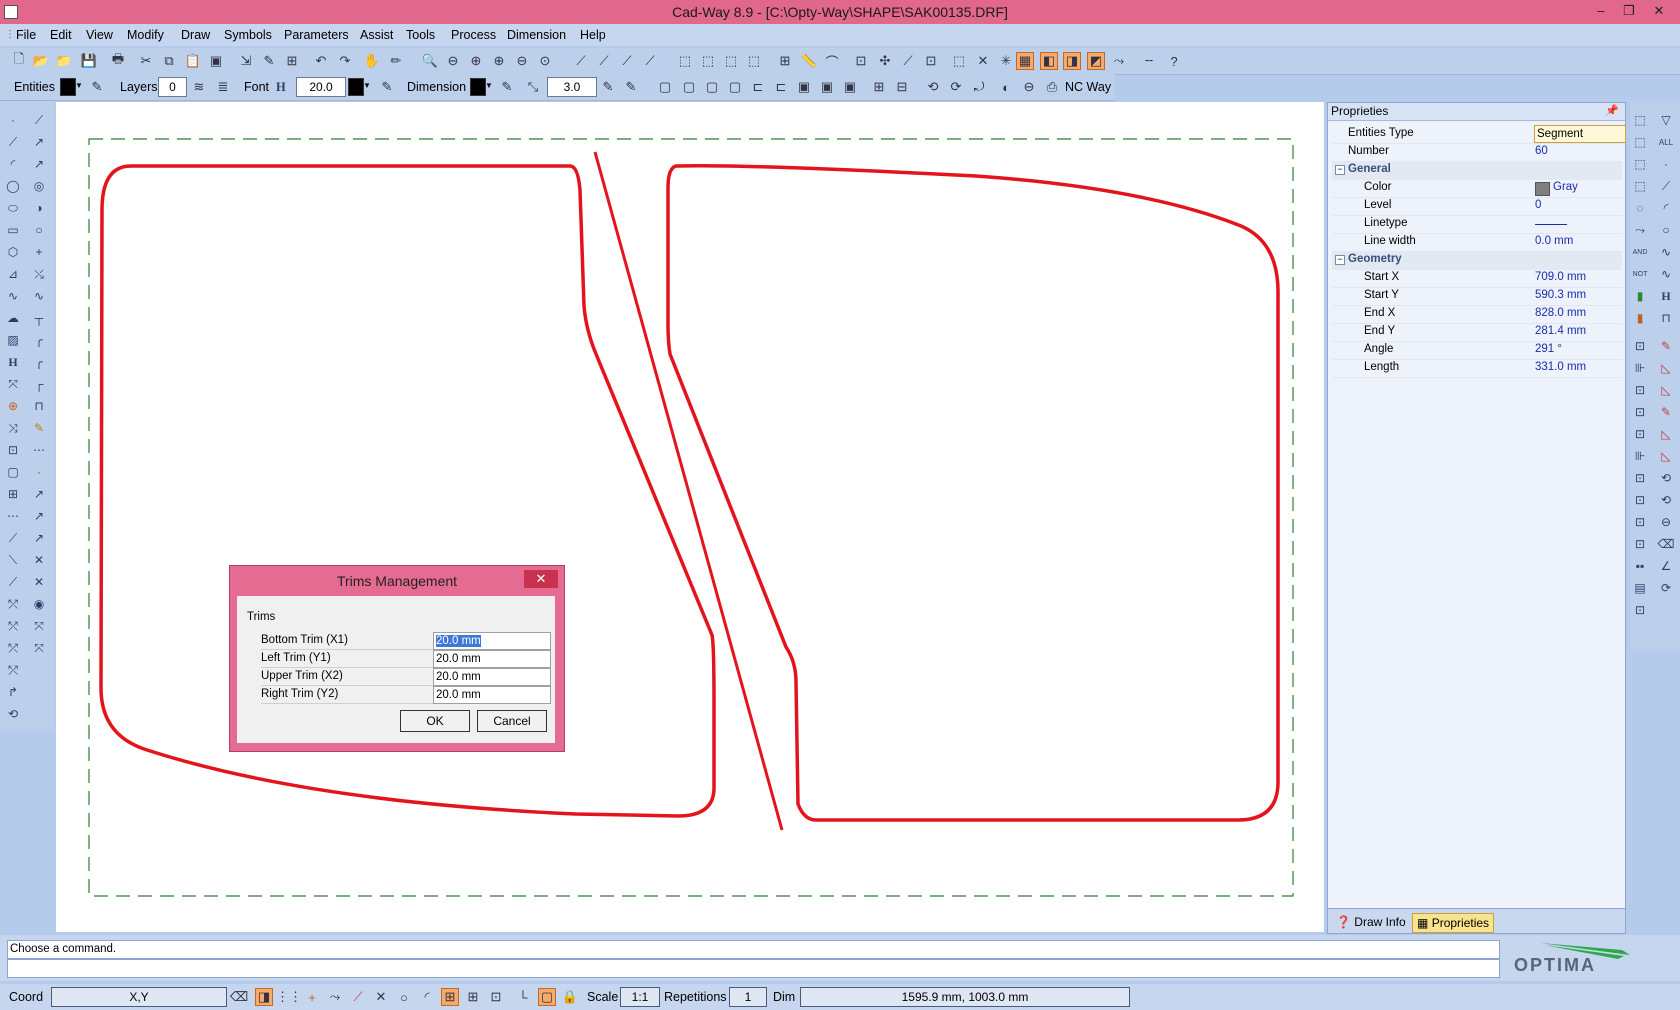 The width and height of the screenshot is (1680, 1010). What do you see at coordinates (1612, 111) in the screenshot?
I see `pin-icon: 📌` at bounding box center [1612, 111].